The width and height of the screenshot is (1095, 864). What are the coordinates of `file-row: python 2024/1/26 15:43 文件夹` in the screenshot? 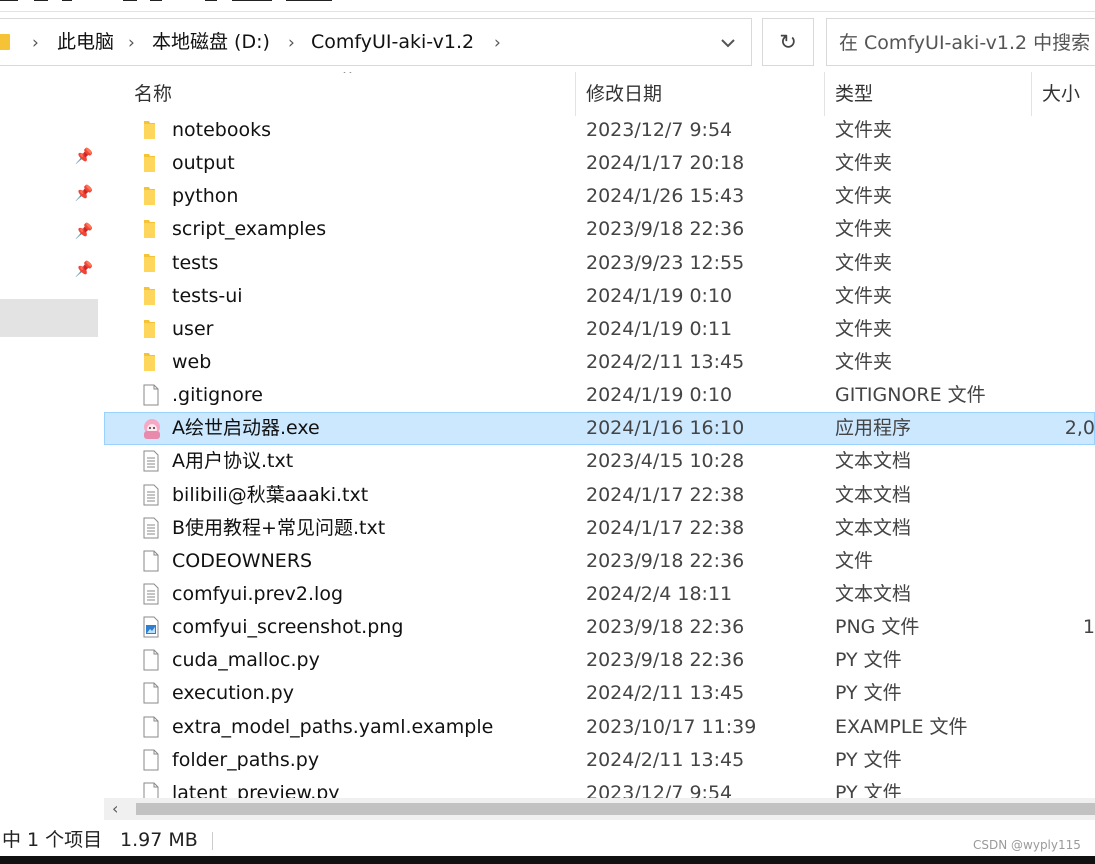 It's located at (599, 196).